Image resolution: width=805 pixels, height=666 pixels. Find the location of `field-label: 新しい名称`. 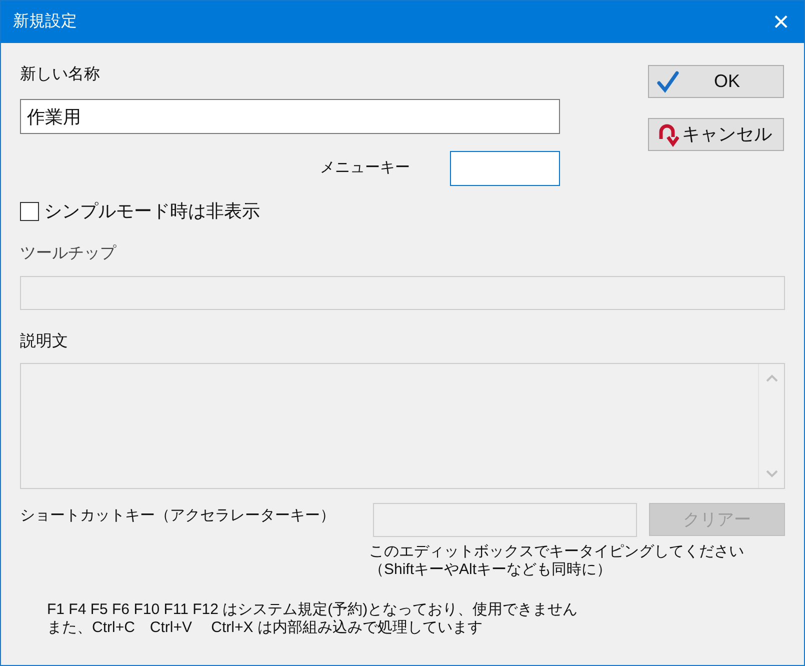

field-label: 新しい名称 is located at coordinates (60, 74).